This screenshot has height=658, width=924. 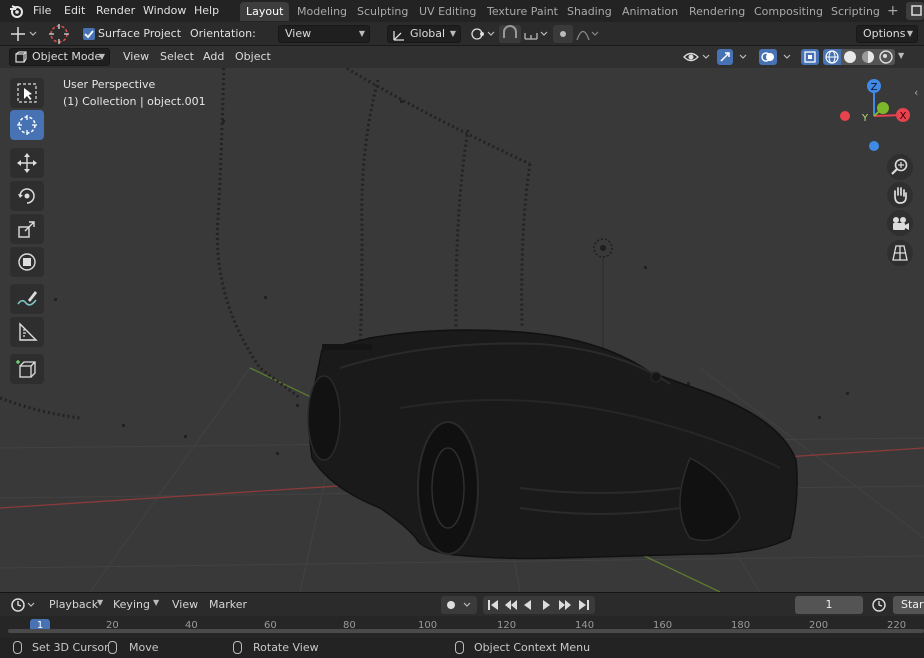 What do you see at coordinates (855, 11) in the screenshot?
I see `tab-scripting: Scripting` at bounding box center [855, 11].